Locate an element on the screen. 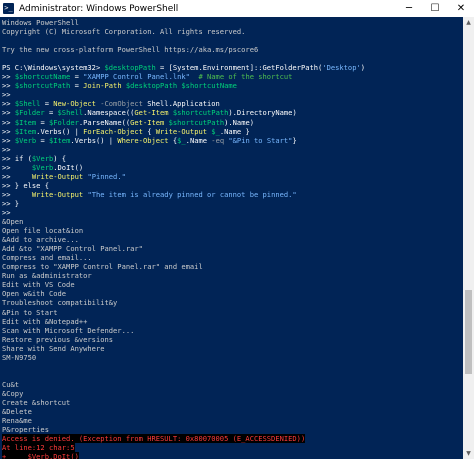 The image size is (474, 459). console-text: Open w&ith Code is located at coordinates (34, 294).